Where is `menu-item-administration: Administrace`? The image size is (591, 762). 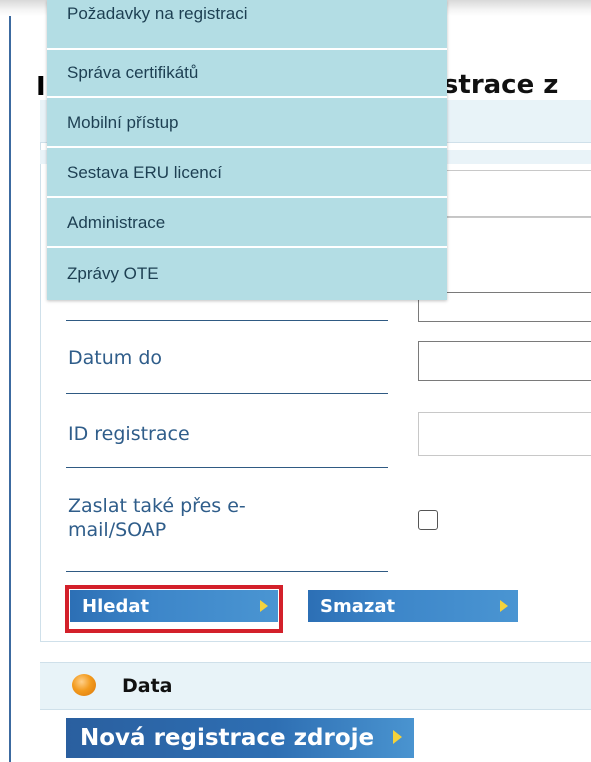 menu-item-administration: Administrace is located at coordinates (247, 224).